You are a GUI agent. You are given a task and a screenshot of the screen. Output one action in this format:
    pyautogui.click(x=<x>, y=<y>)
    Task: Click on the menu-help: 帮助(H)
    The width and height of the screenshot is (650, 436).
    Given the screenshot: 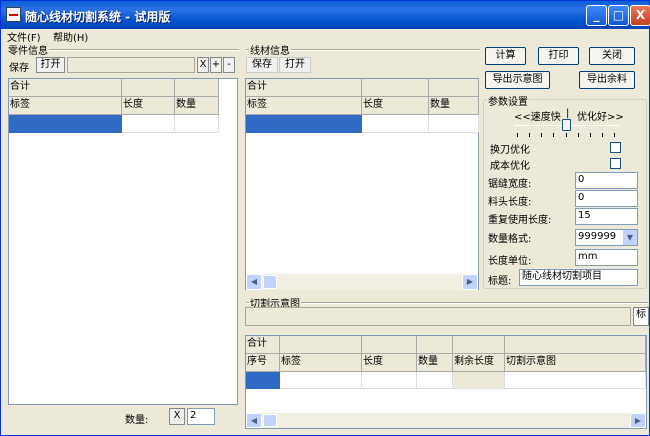 What is the action you would take?
    pyautogui.click(x=70, y=36)
    